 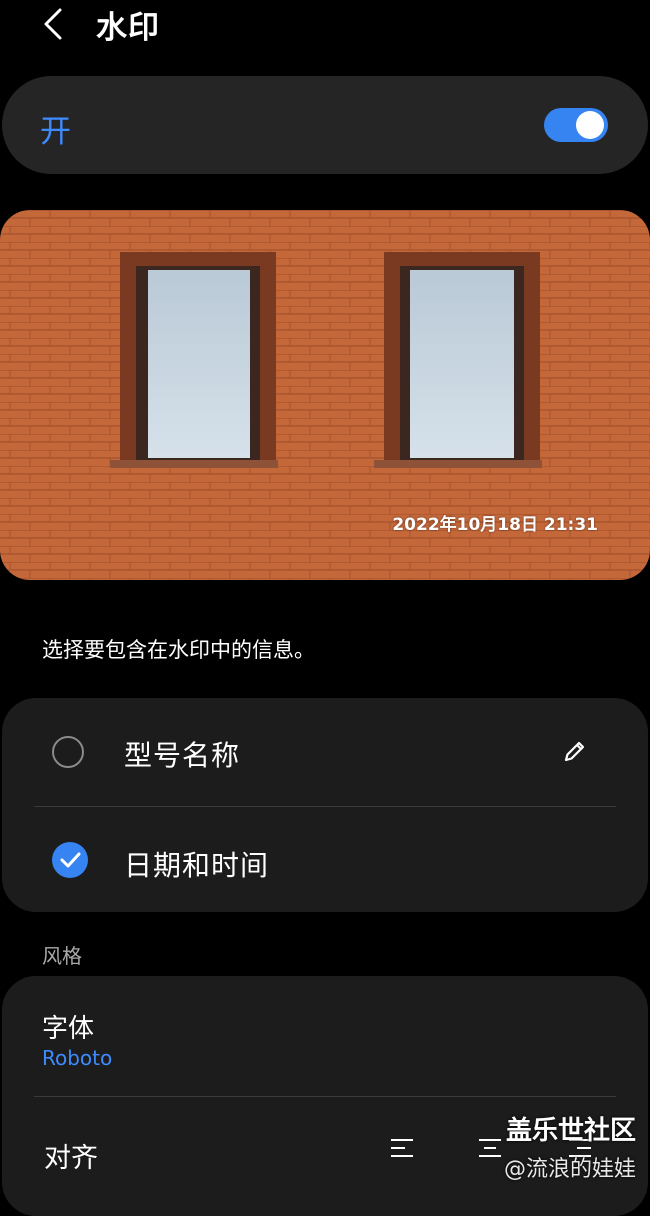 What do you see at coordinates (62, 956) in the screenshot?
I see `section-header-style: 风格` at bounding box center [62, 956].